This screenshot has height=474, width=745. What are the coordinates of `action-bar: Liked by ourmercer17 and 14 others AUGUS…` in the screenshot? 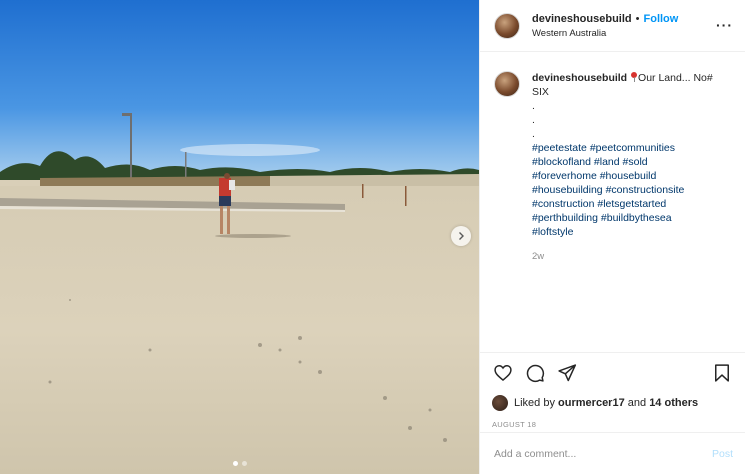 It's located at (612, 390).